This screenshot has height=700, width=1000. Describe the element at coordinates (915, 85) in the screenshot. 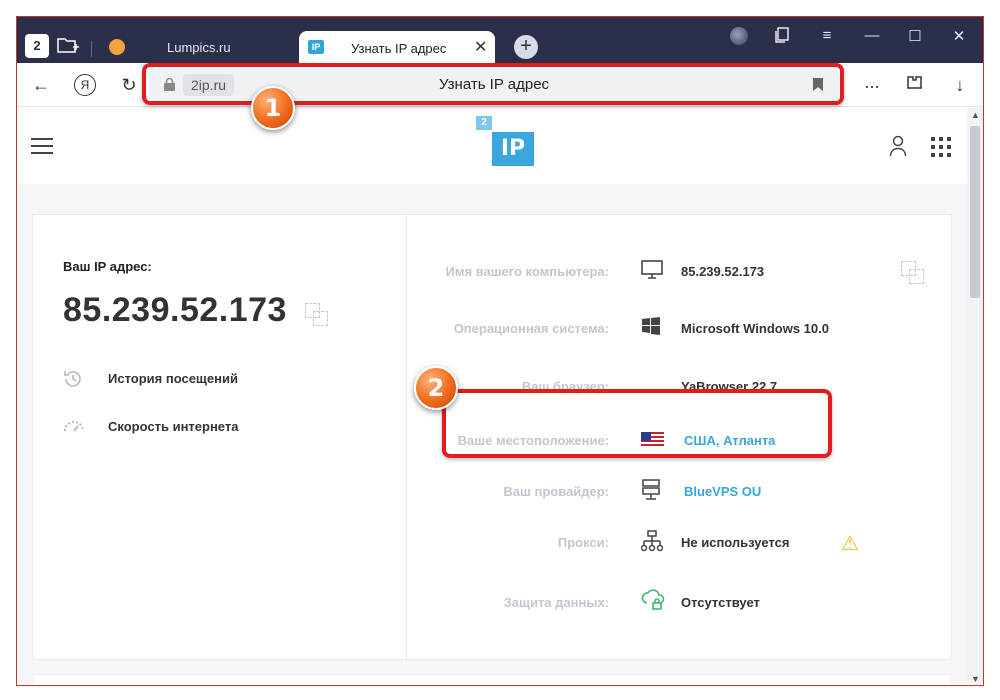

I see `extensions-icon` at that location.